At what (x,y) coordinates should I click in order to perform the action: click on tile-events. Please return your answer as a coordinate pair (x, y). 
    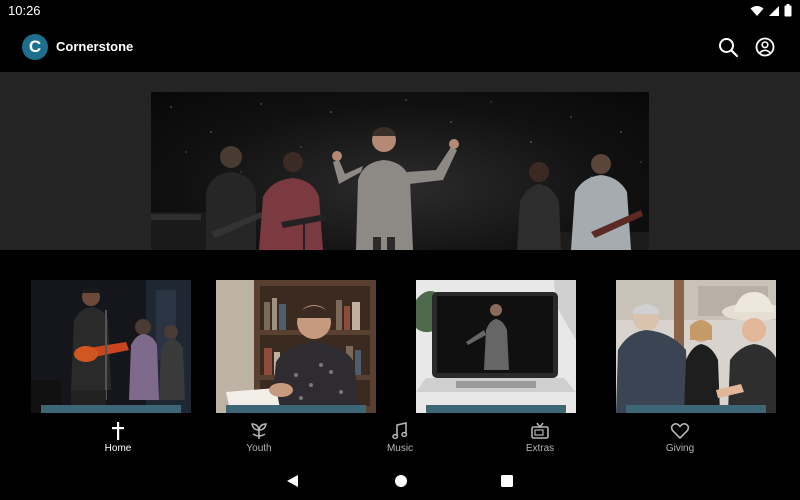
    Looking at the image, I should click on (696, 346).